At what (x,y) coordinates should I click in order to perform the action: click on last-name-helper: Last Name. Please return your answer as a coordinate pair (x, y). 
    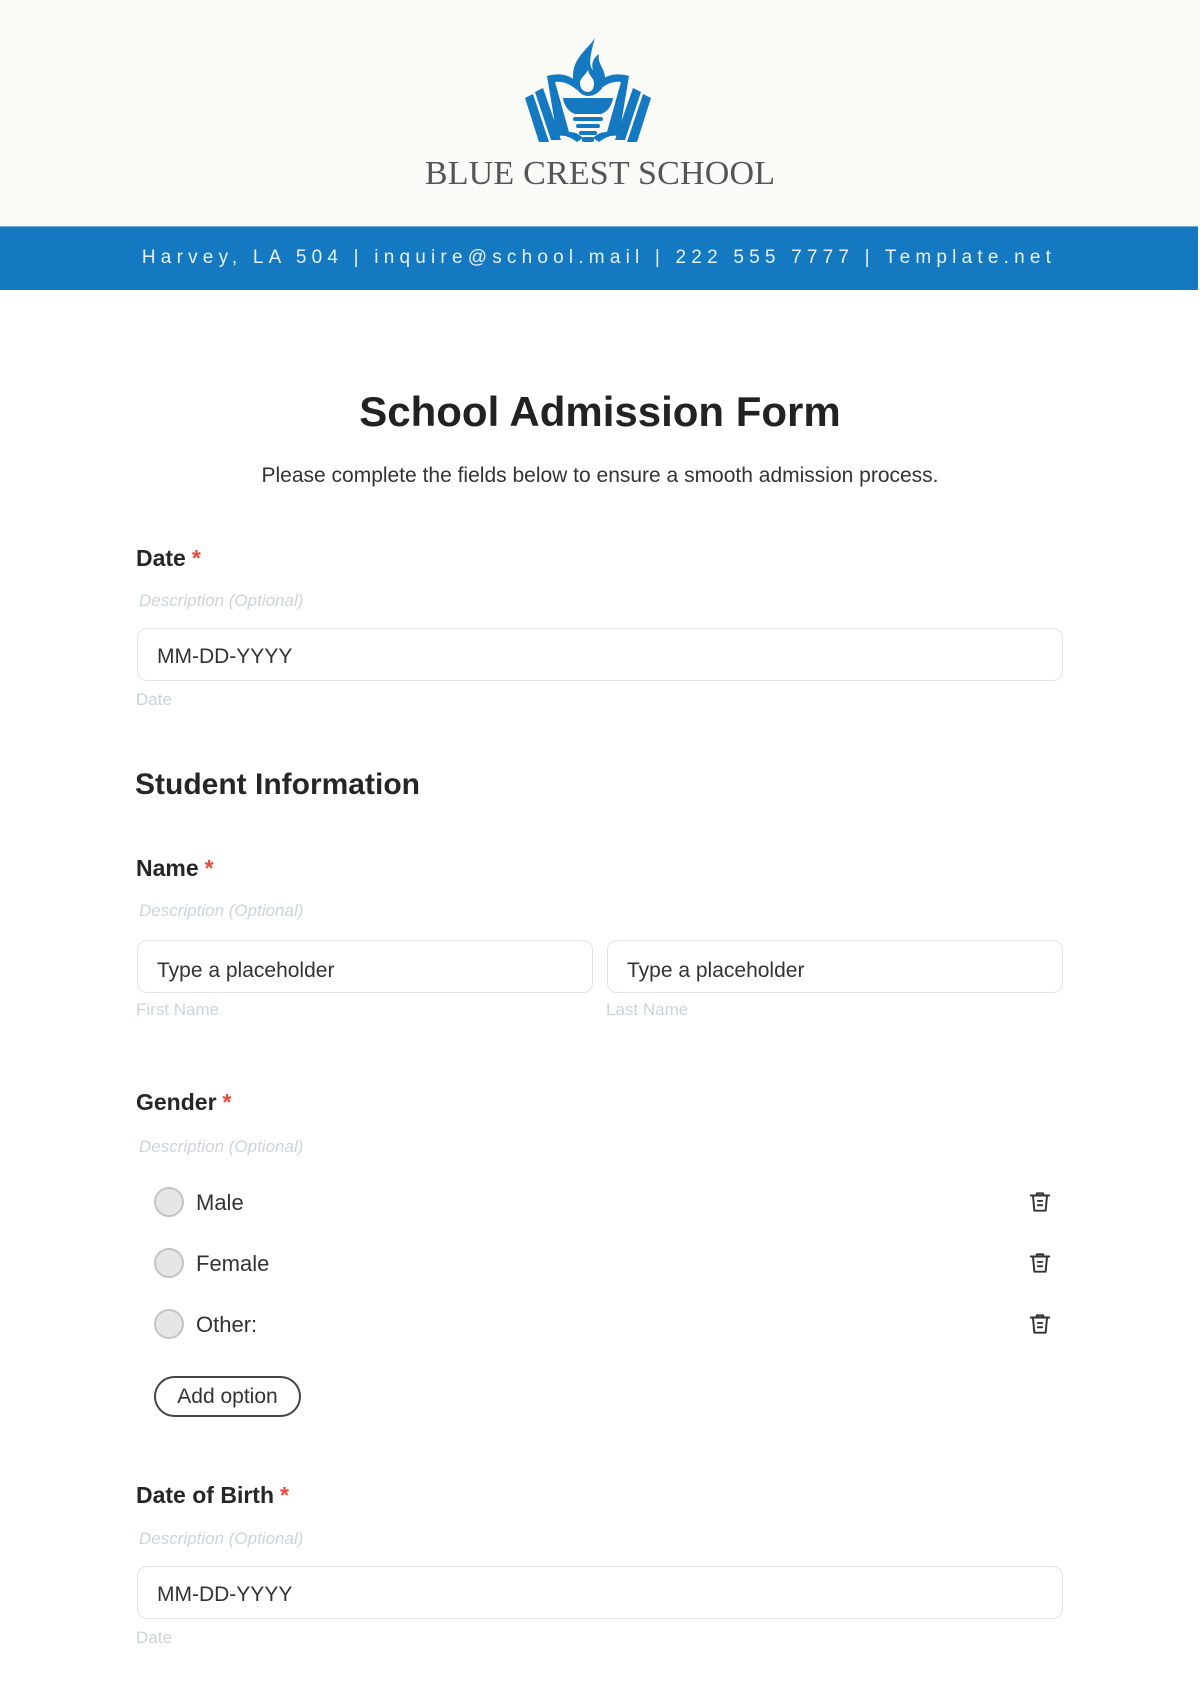
    Looking at the image, I should click on (647, 1009).